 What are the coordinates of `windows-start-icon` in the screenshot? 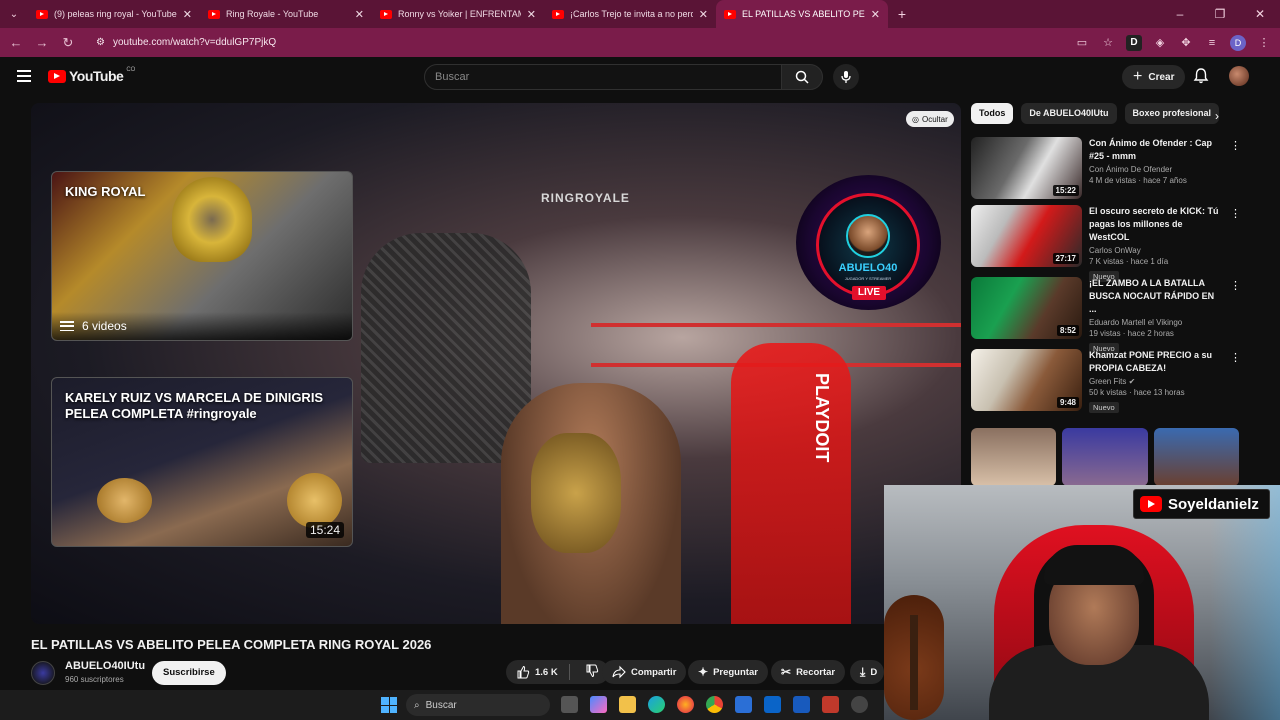 It's located at (389, 705).